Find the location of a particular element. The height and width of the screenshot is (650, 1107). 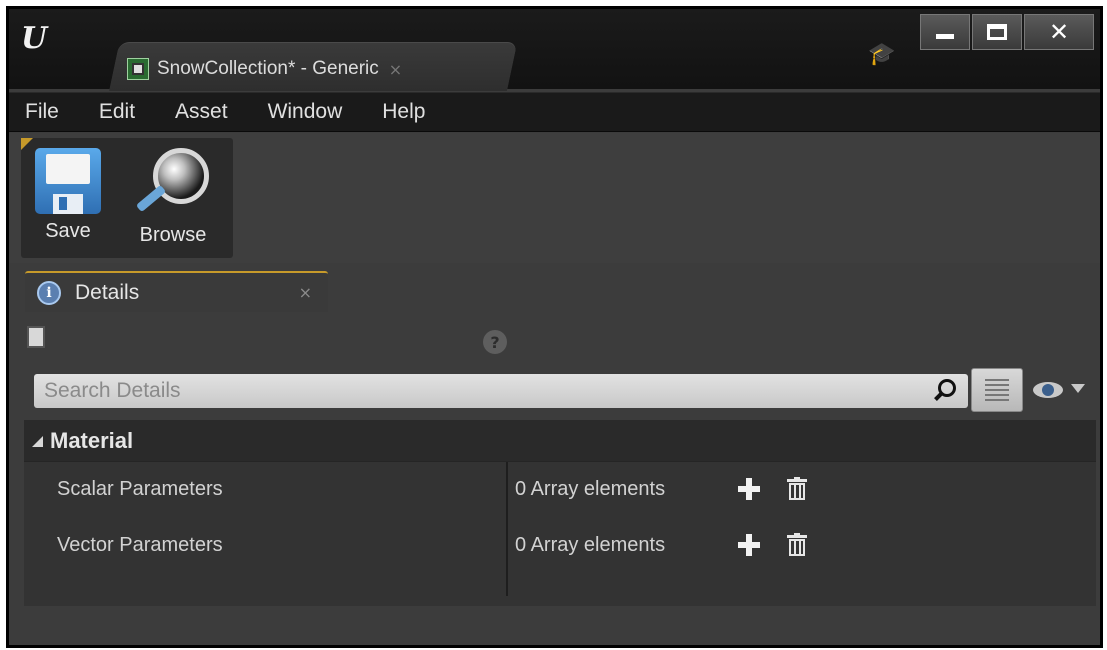

save-label: Save is located at coordinates (68, 231).